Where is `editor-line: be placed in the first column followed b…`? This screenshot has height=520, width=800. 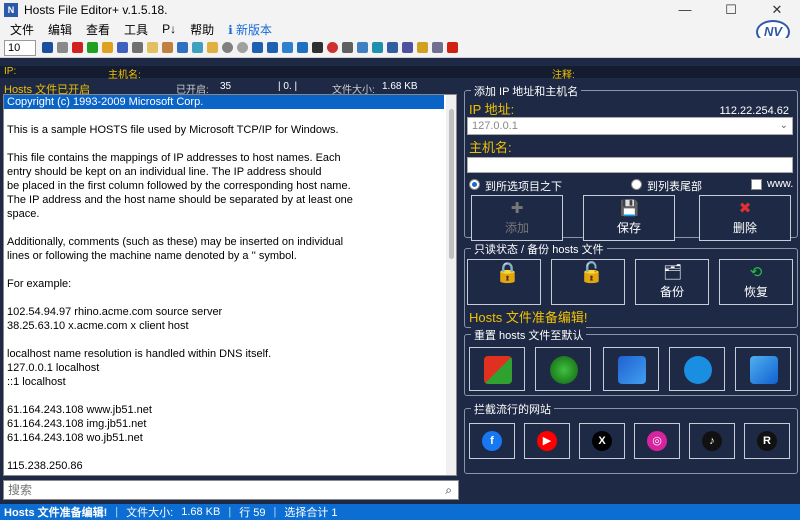 editor-line: be placed in the first column followed b… is located at coordinates (230, 186).